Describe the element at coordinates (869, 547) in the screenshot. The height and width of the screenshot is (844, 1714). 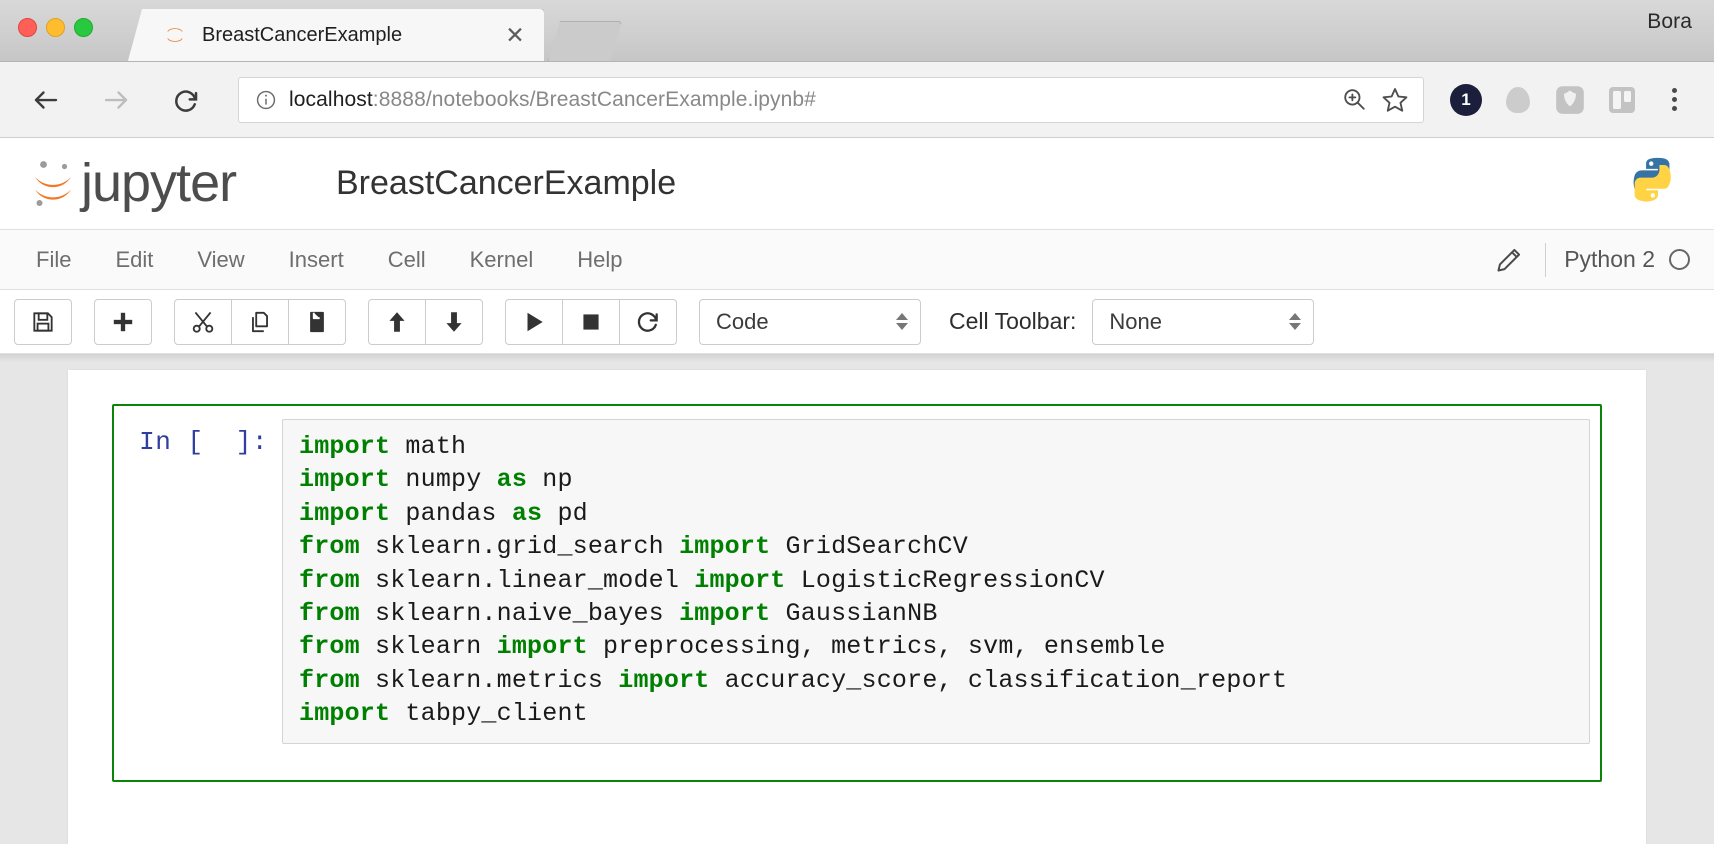
I see `code-text: GridSearchCV` at that location.